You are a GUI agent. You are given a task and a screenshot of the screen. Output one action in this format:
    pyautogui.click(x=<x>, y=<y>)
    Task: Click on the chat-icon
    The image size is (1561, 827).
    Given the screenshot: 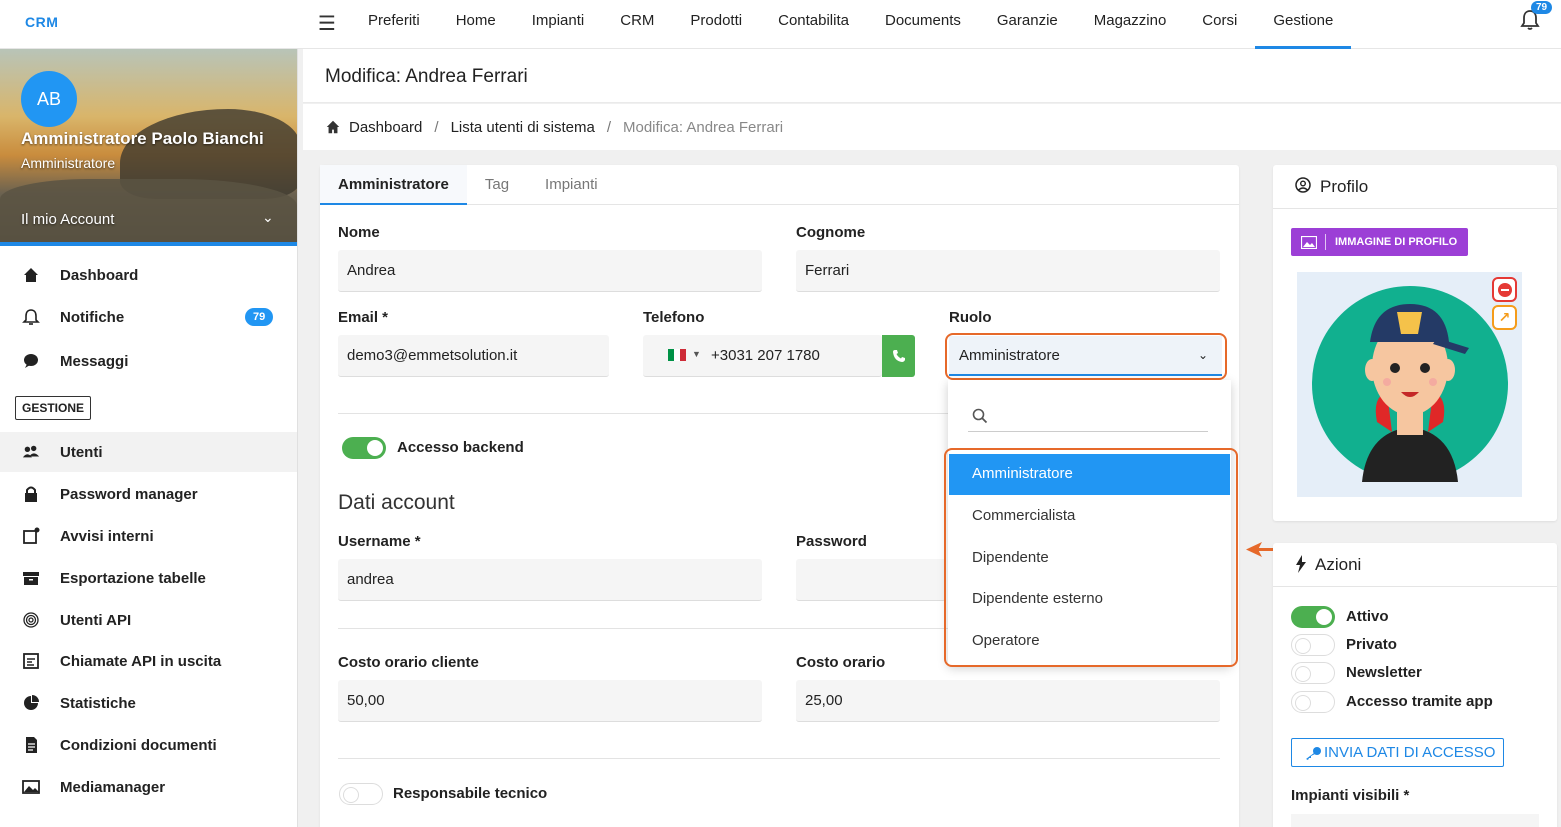 What is the action you would take?
    pyautogui.click(x=31, y=361)
    